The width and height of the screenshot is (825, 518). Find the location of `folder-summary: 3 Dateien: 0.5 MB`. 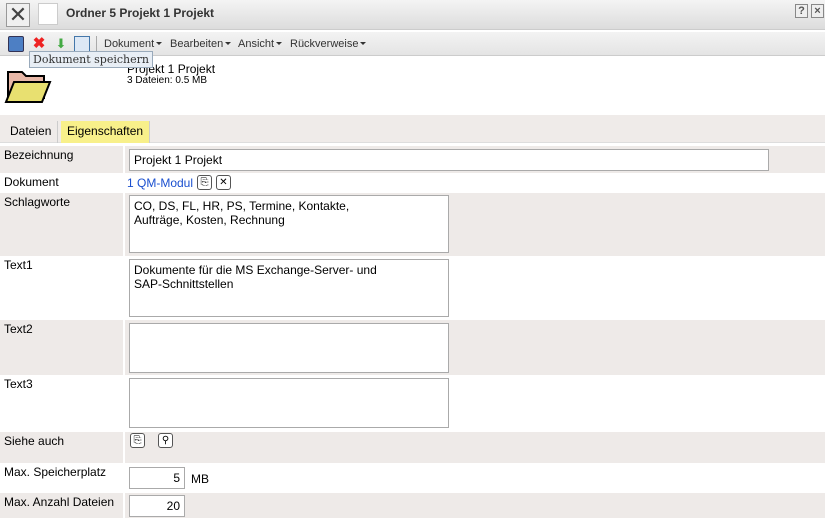

folder-summary: 3 Dateien: 0.5 MB is located at coordinates (167, 80).